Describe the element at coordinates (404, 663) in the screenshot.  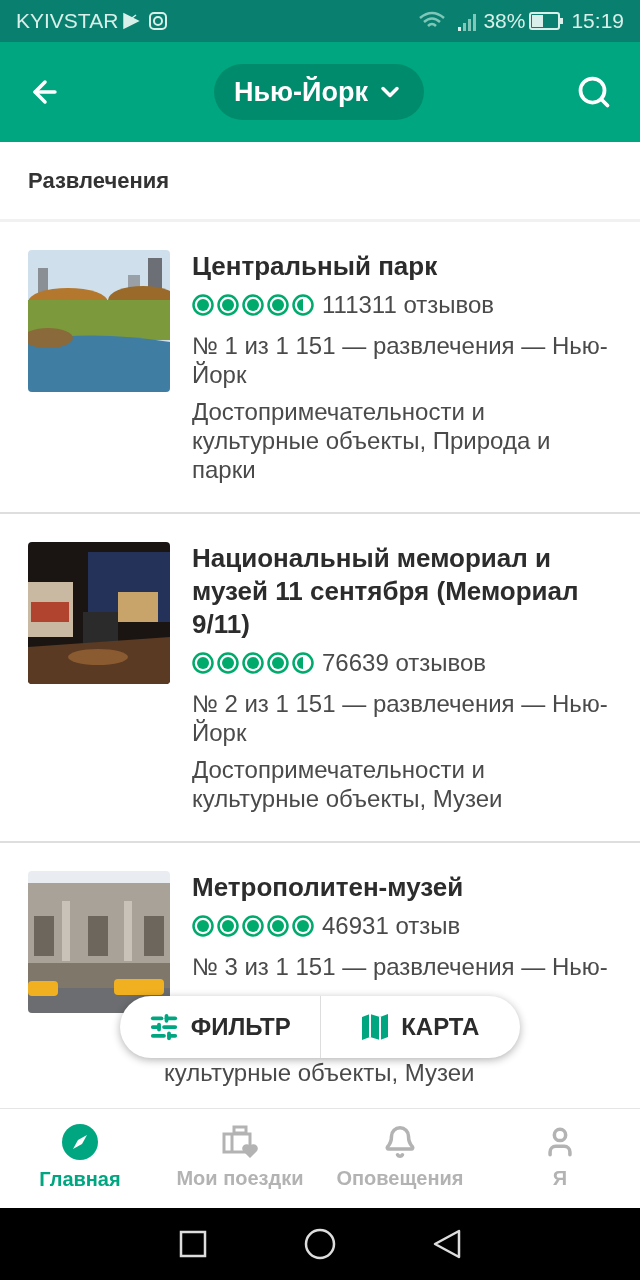
I see `review-count: 76639 отзывов` at that location.